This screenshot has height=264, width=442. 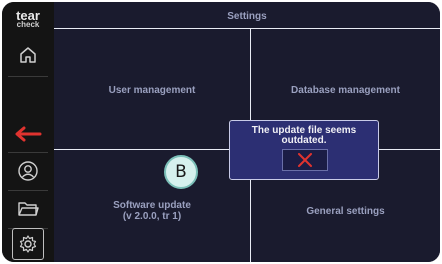 I want to click on sidebar: tear check, so click(x=28, y=132).